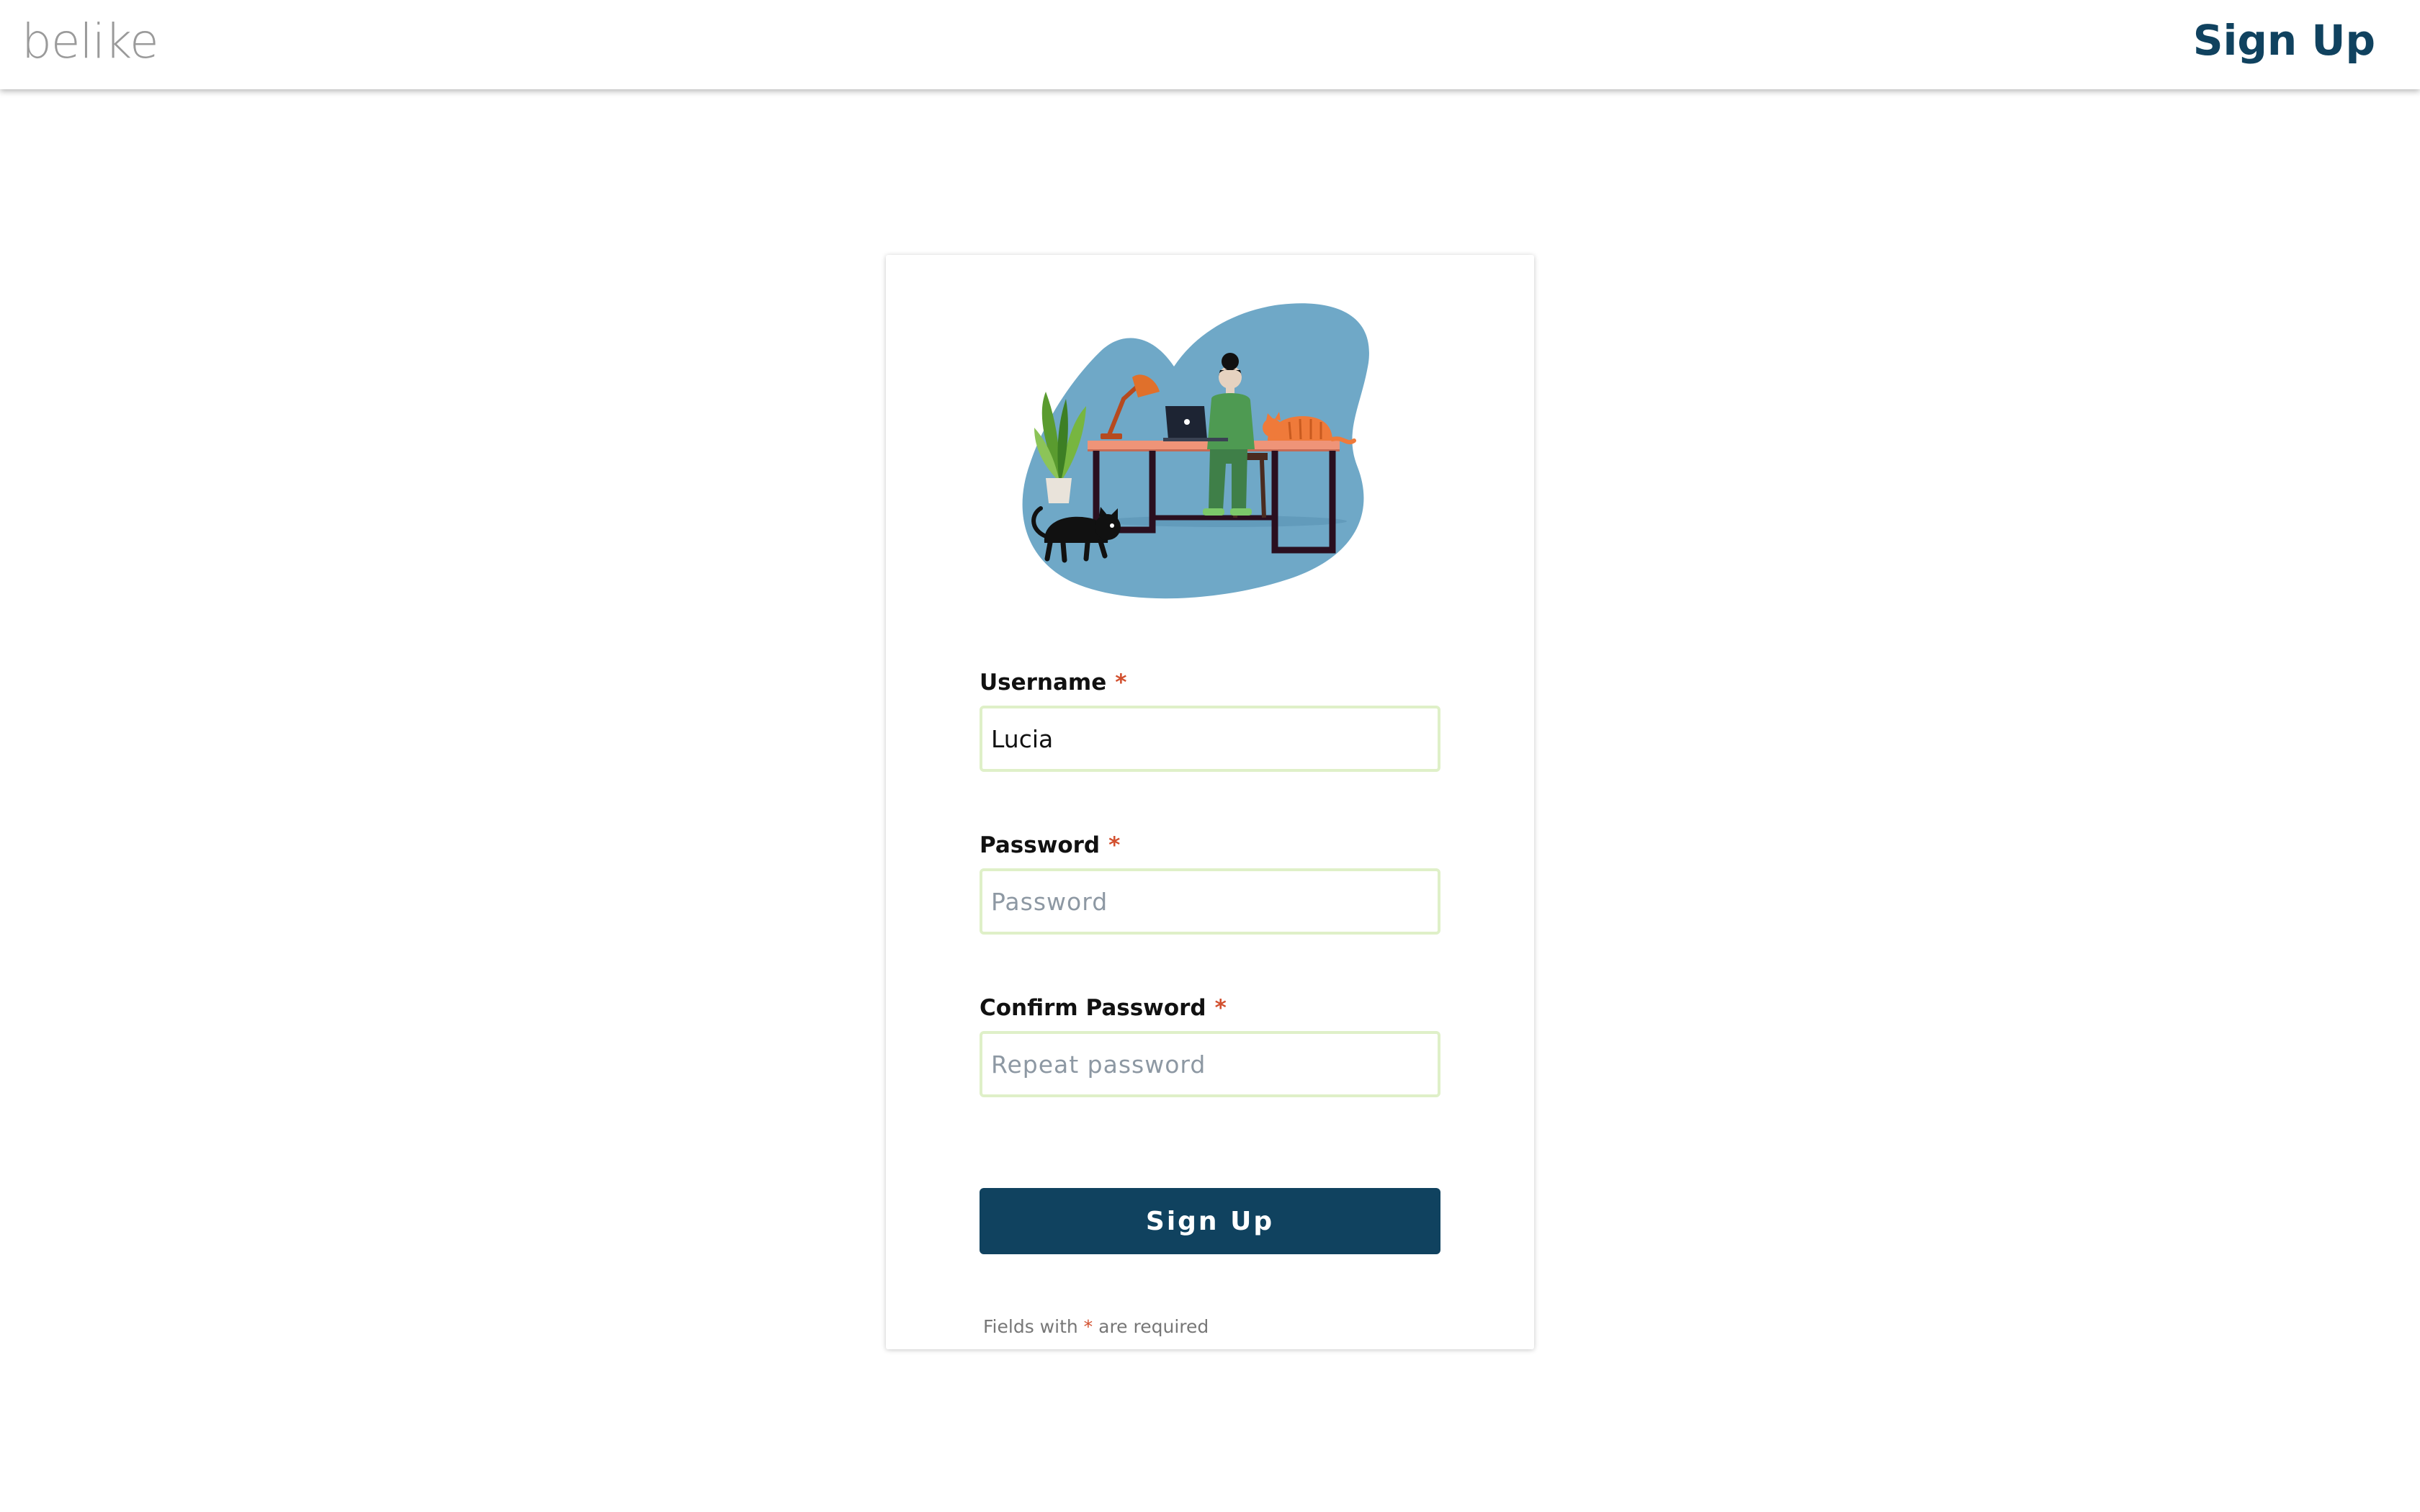 The width and height of the screenshot is (2420, 1512). Describe the element at coordinates (1210, 1221) in the screenshot. I see `sign-up-button: Sign Up` at that location.